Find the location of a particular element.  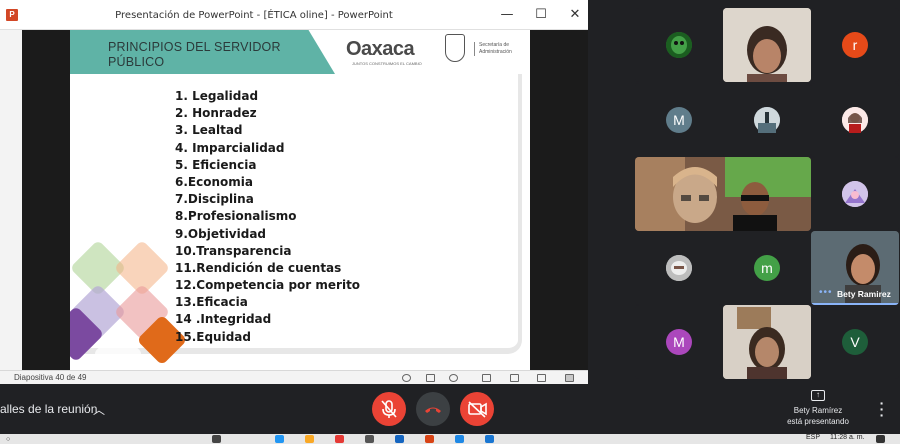

presenter-name: Bety Ramírez is located at coordinates (818, 410).